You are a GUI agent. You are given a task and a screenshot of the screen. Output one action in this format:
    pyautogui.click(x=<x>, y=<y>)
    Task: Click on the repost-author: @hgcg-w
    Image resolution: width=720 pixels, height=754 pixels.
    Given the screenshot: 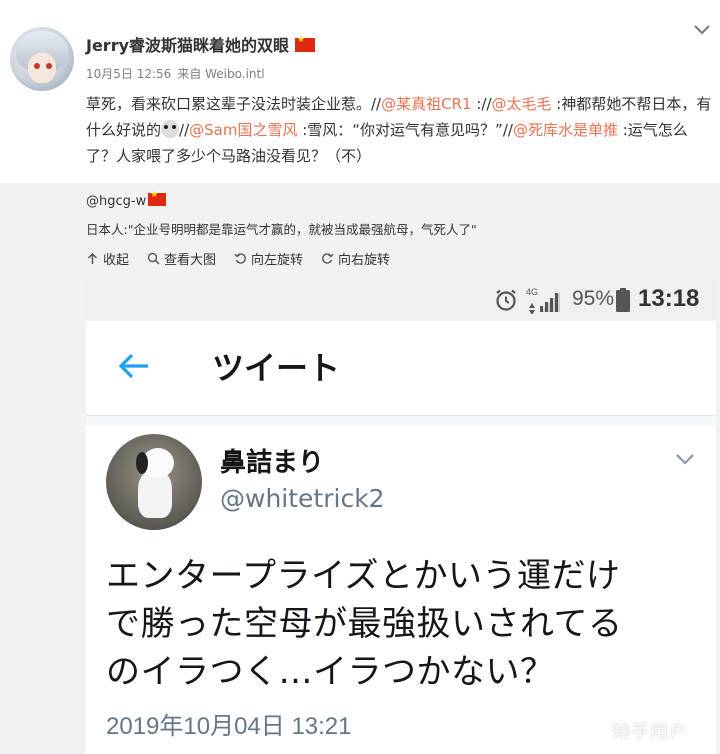 What is the action you would take?
    pyautogui.click(x=126, y=199)
    